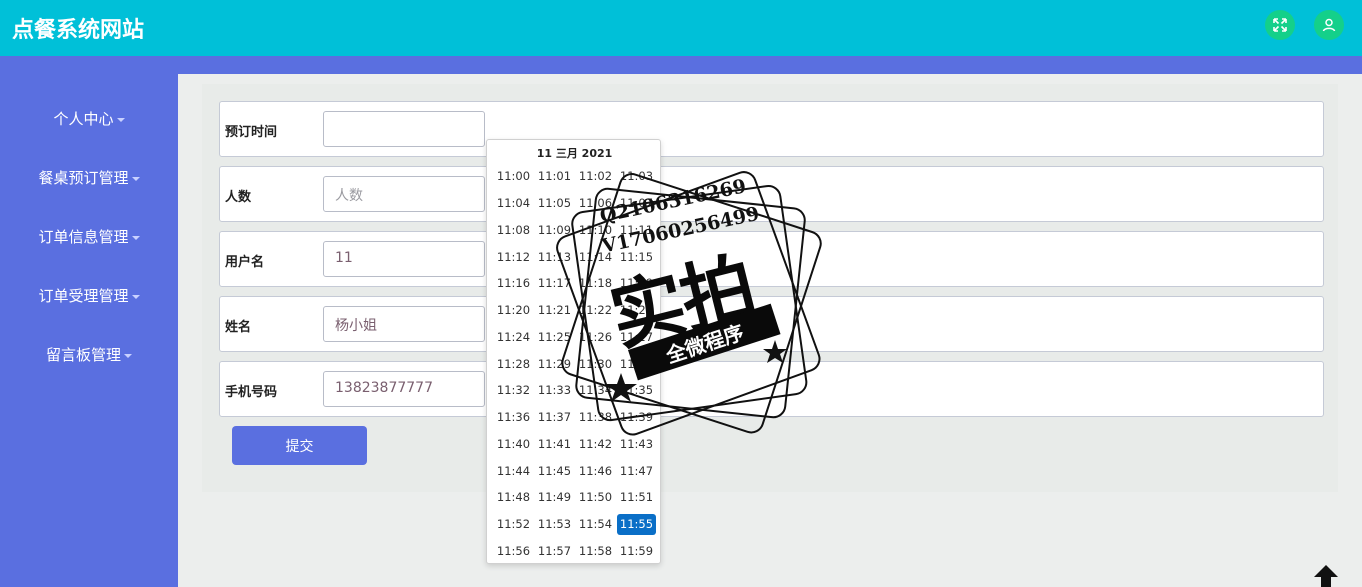 This screenshot has height=587, width=1362. I want to click on sidebar-item-table-reservation: 餐桌预订管理, so click(89, 177).